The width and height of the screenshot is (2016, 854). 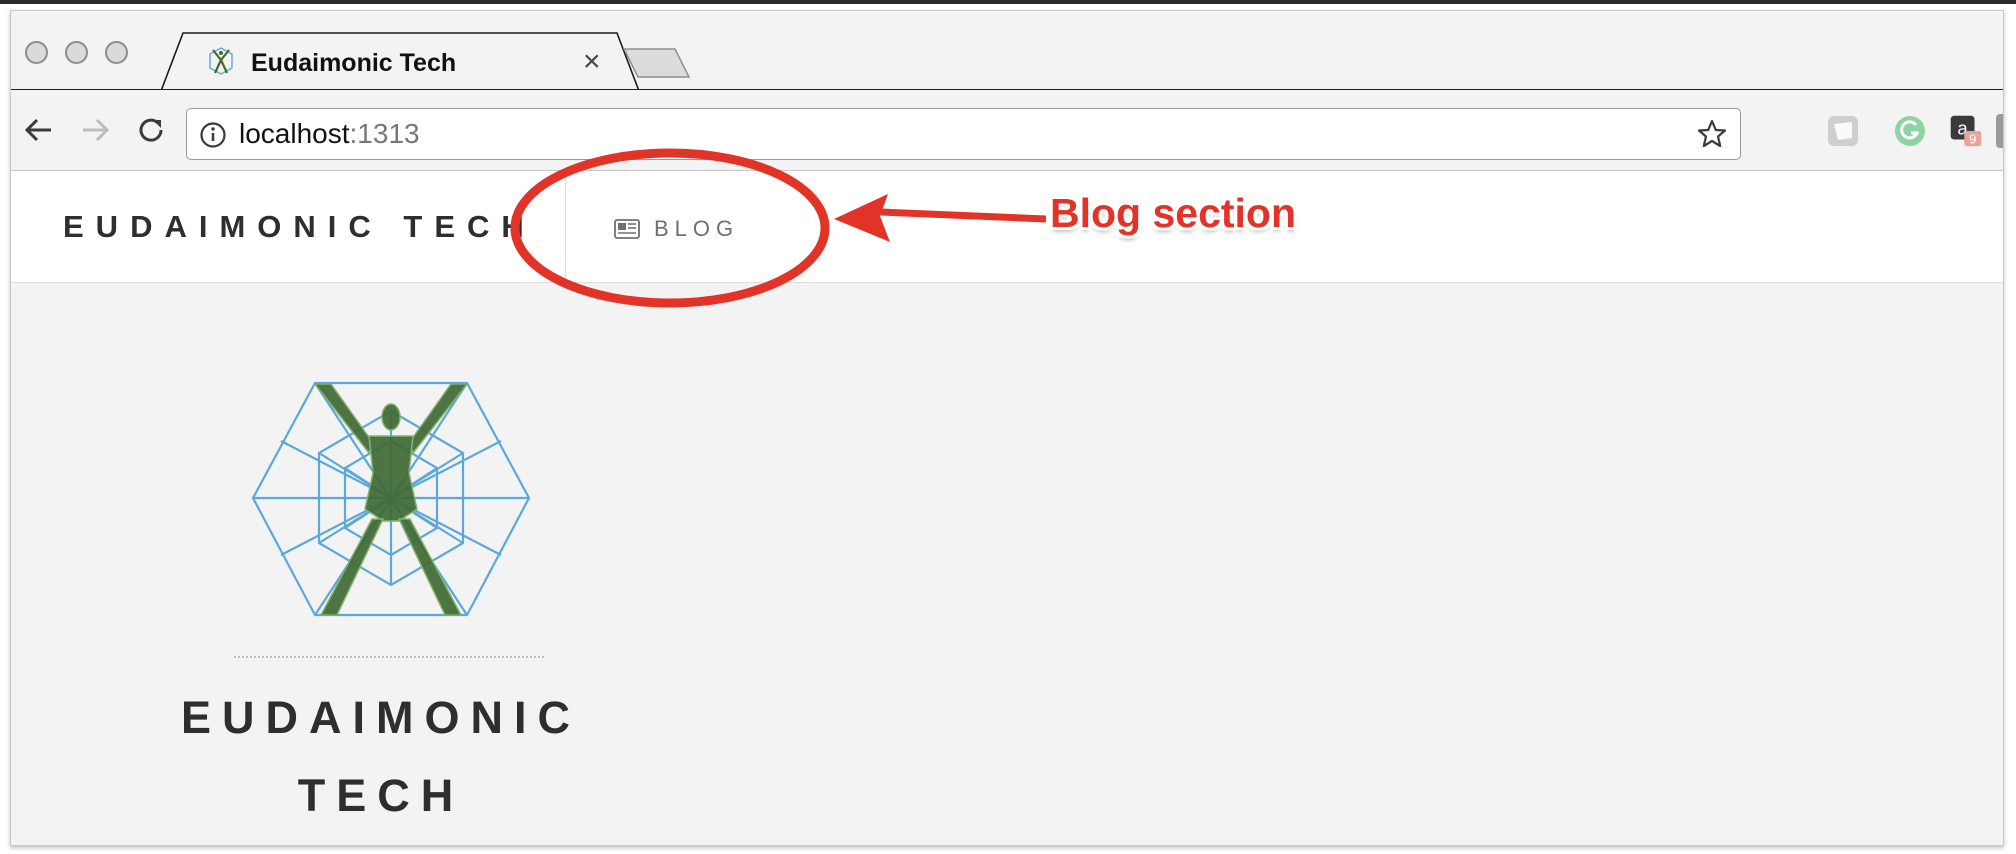 What do you see at coordinates (1966, 131) in the screenshot?
I see `extension-amazon-icon: a 9` at bounding box center [1966, 131].